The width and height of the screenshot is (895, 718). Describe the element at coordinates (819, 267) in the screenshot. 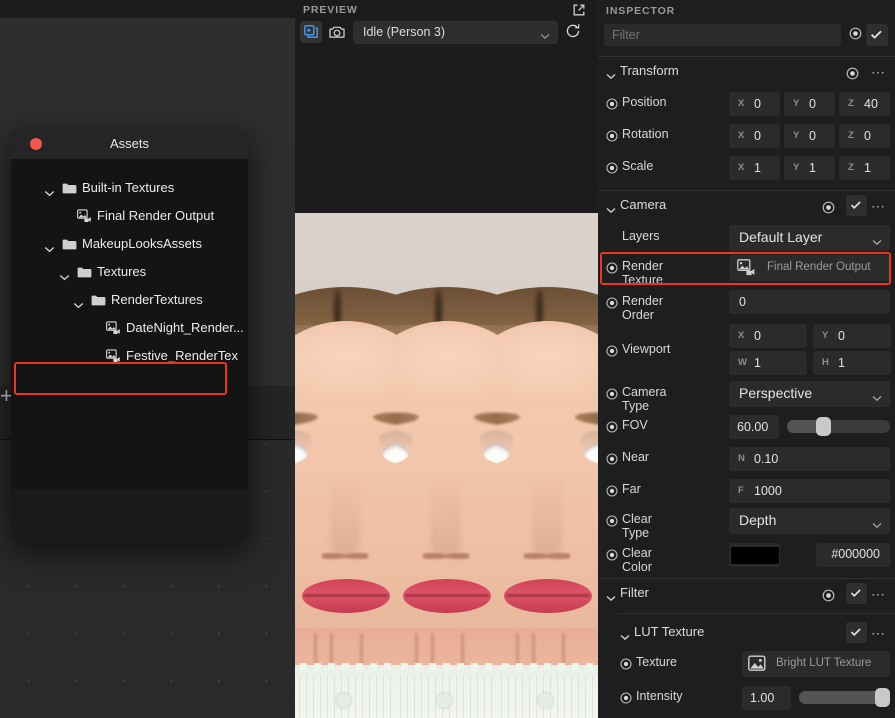

I see `render-texture-value: Final Render Output` at that location.